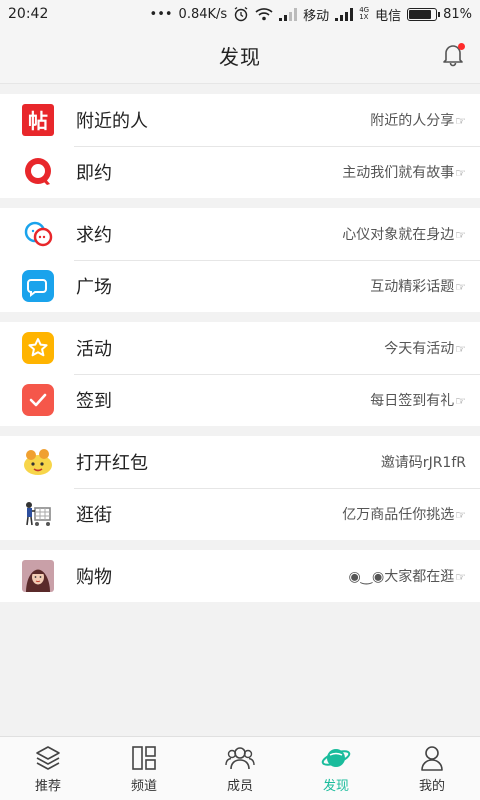 Image resolution: width=480 pixels, height=800 pixels. Describe the element at coordinates (38, 514) in the screenshot. I see `shopping-cart-icon` at that location.